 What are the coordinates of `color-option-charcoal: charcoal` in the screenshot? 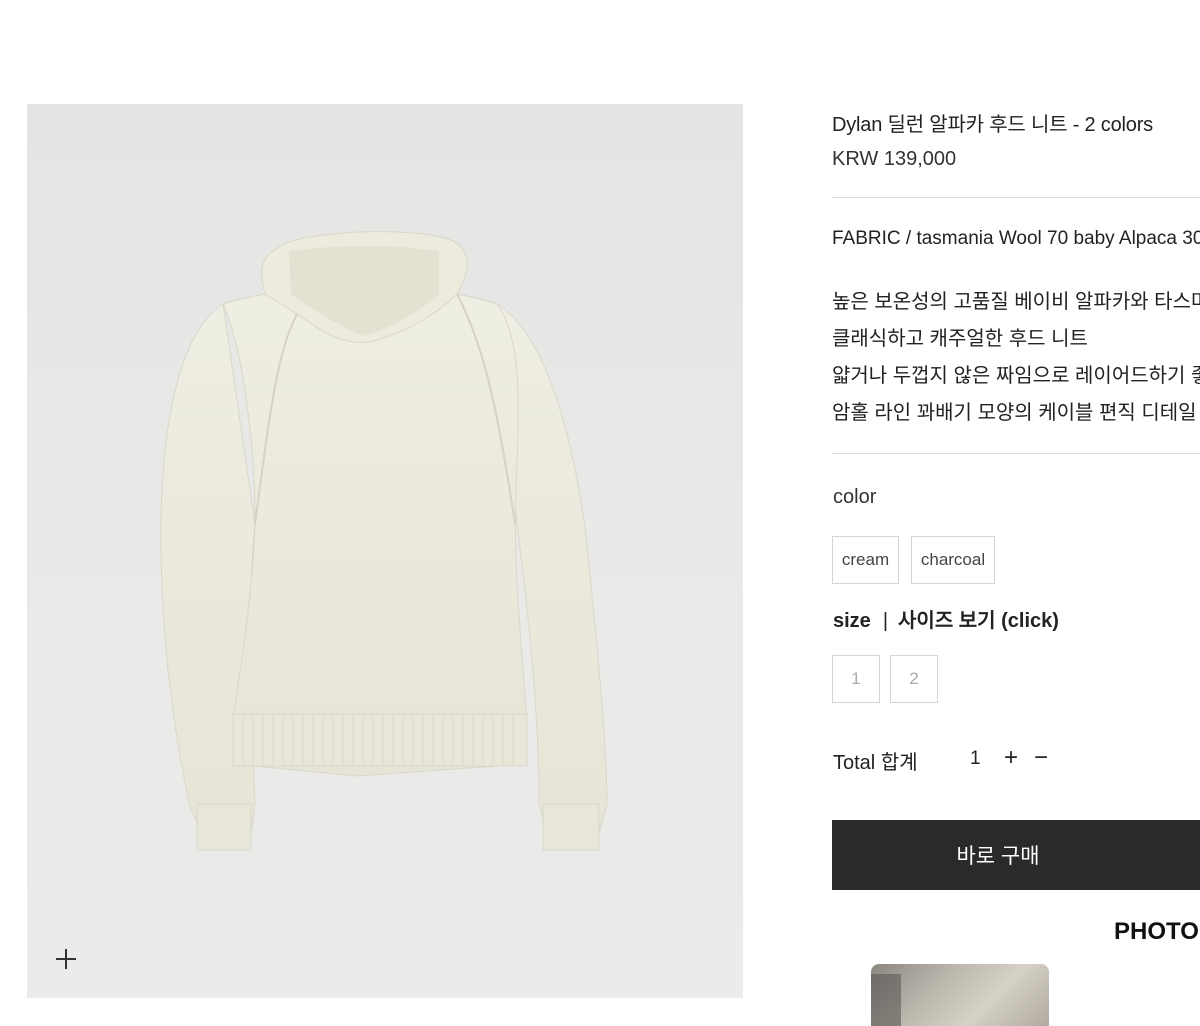 It's located at (953, 560).